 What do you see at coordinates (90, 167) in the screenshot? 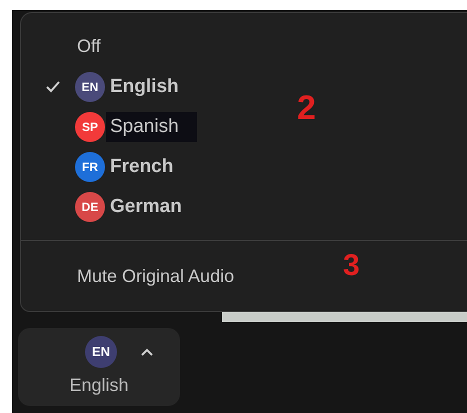
I see `language-badge: FR` at bounding box center [90, 167].